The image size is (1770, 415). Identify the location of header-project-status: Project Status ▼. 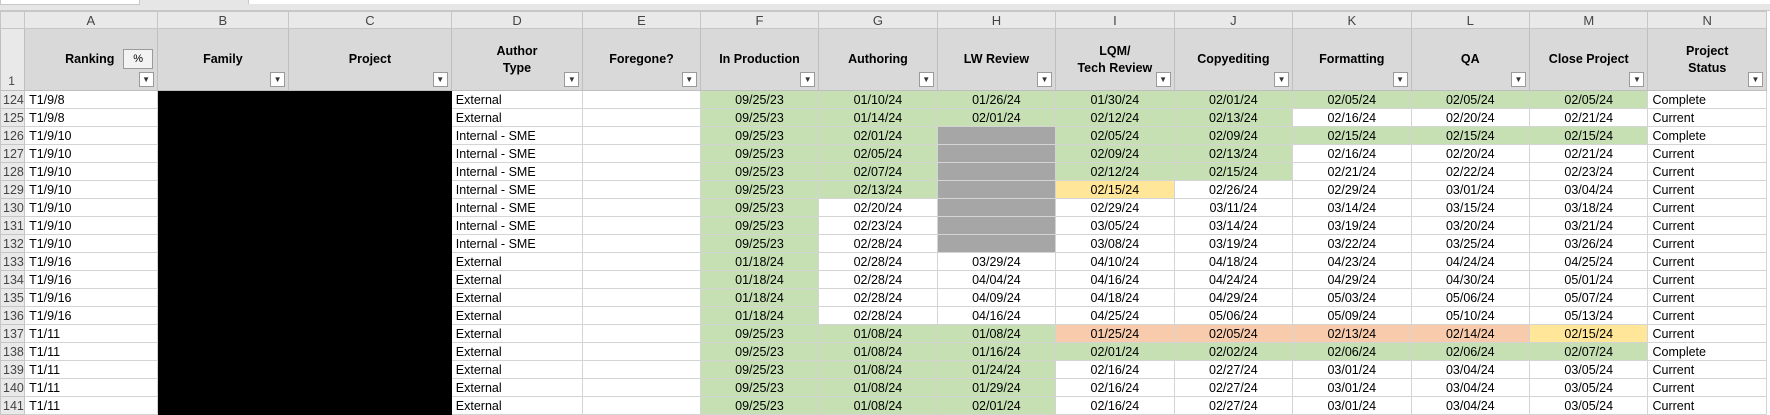
(1707, 59).